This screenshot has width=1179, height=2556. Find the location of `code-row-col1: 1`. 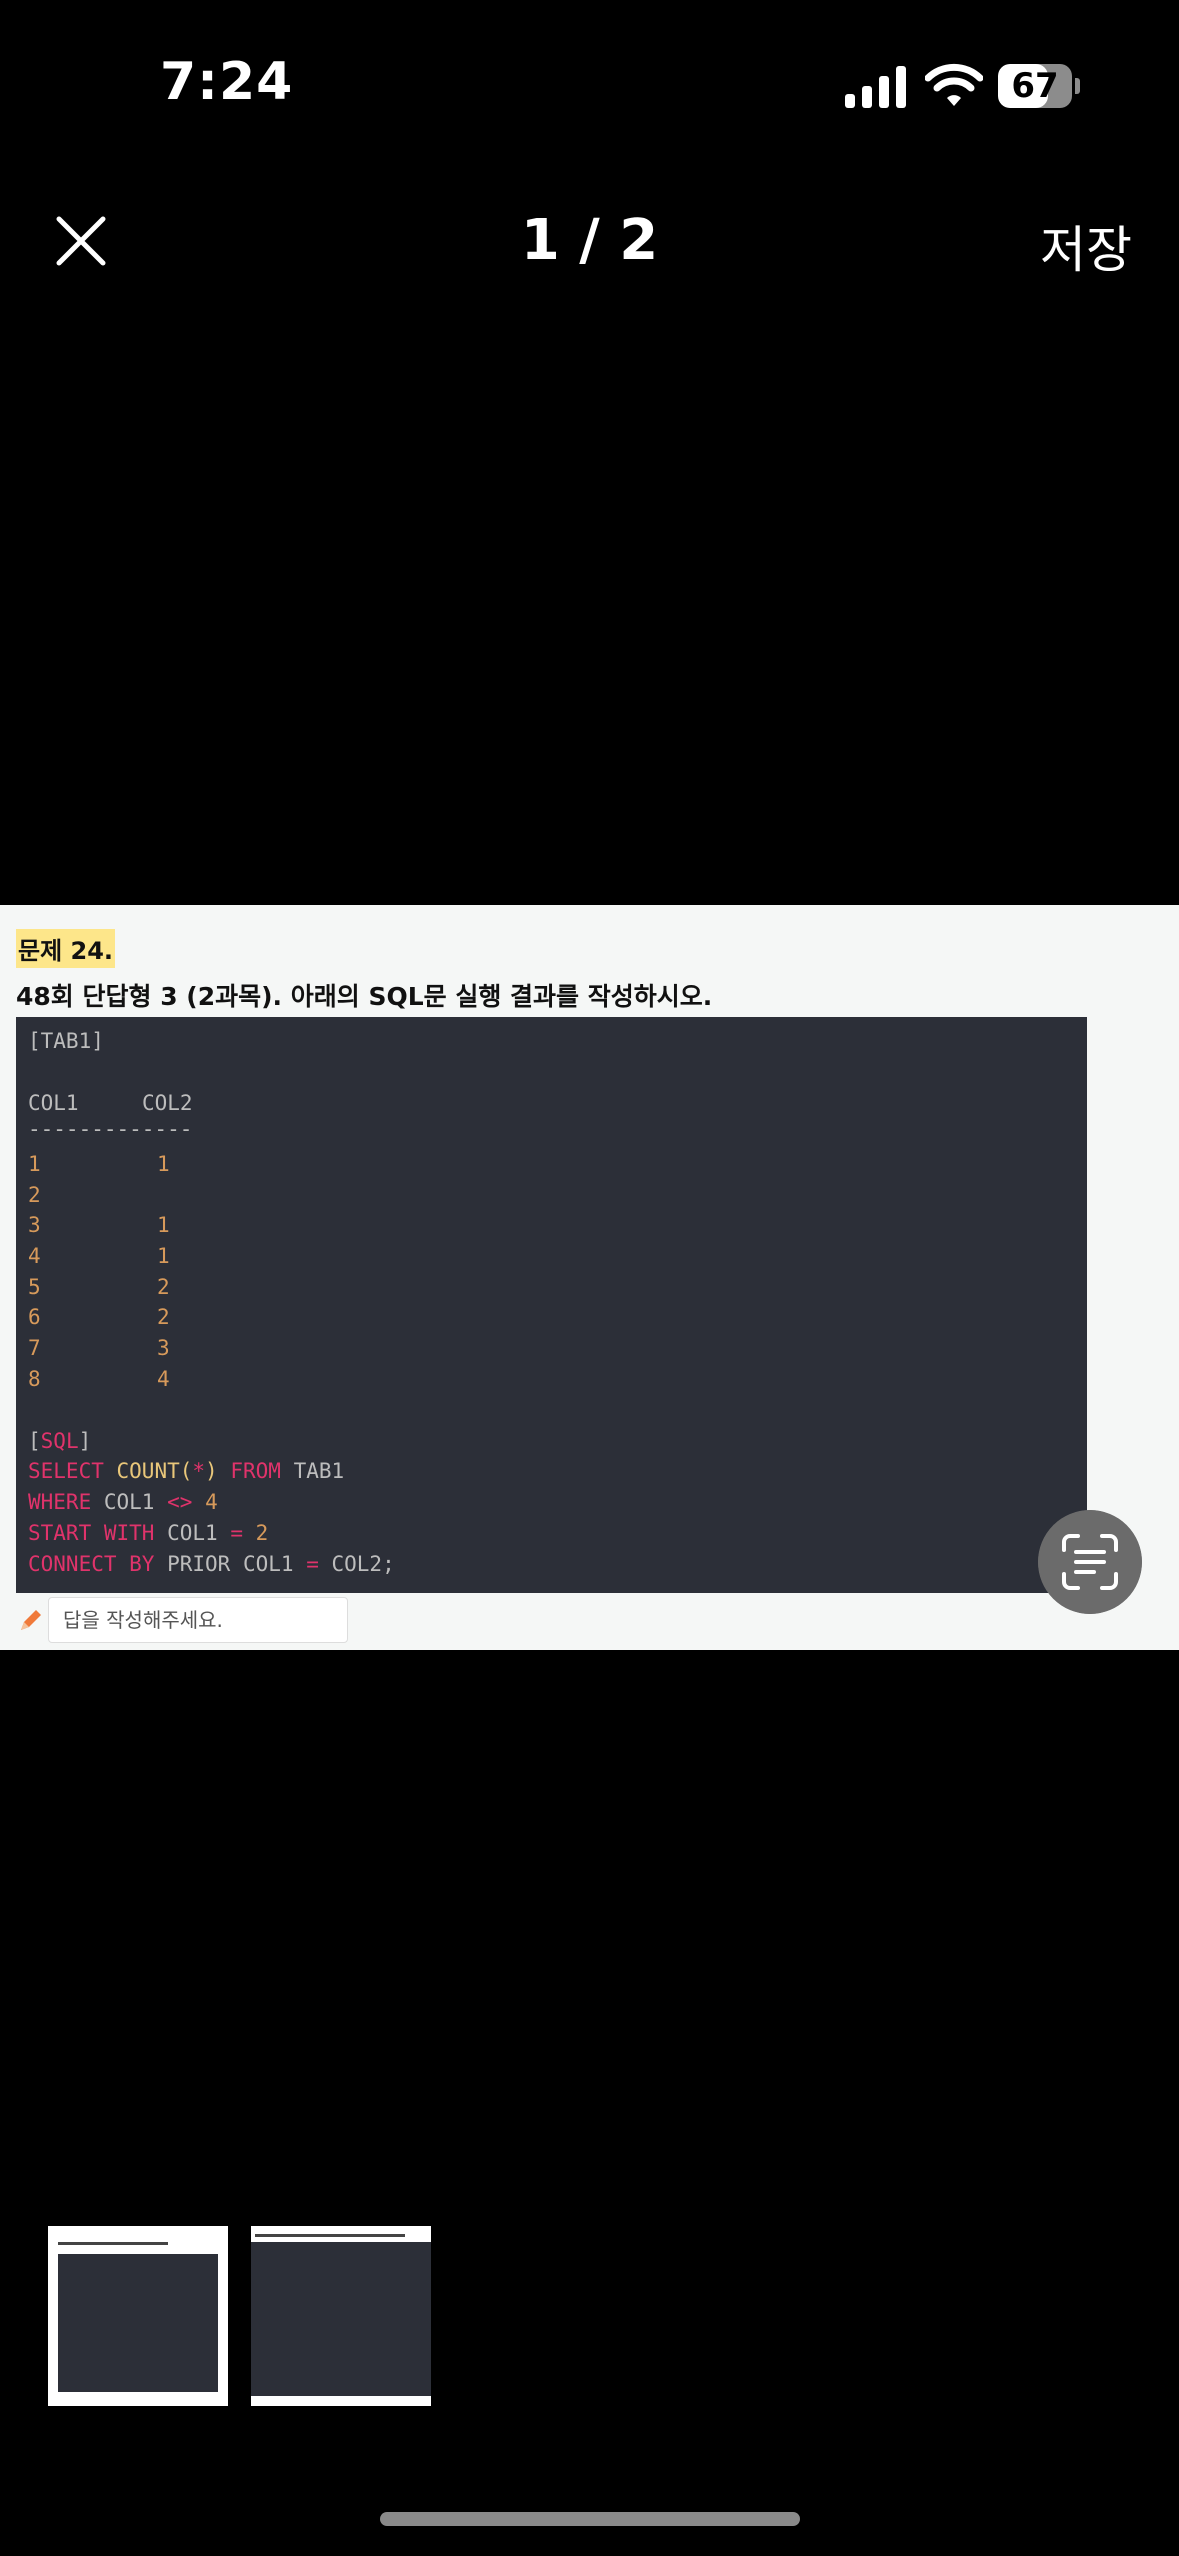

code-row-col1: 1 is located at coordinates (34, 1164).